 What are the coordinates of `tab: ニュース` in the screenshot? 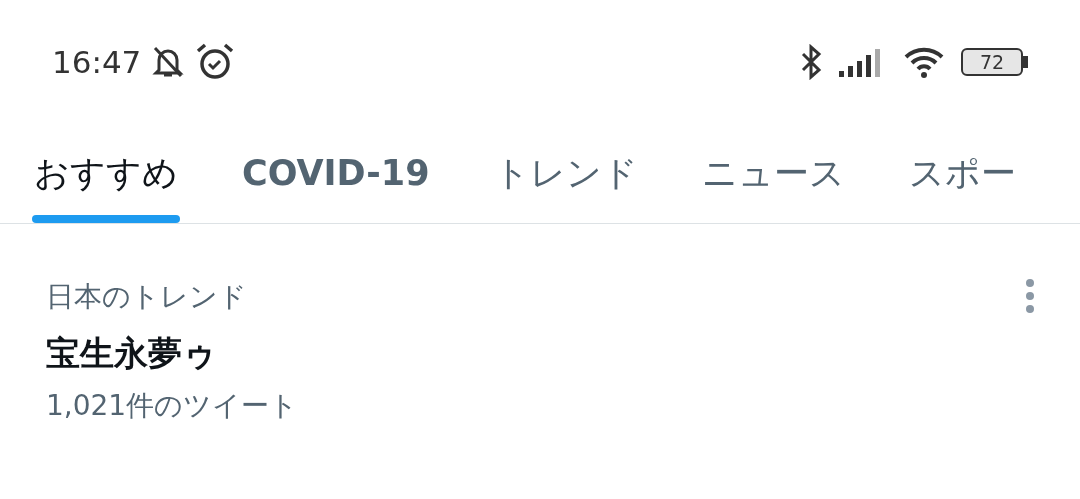 It's located at (773, 173).